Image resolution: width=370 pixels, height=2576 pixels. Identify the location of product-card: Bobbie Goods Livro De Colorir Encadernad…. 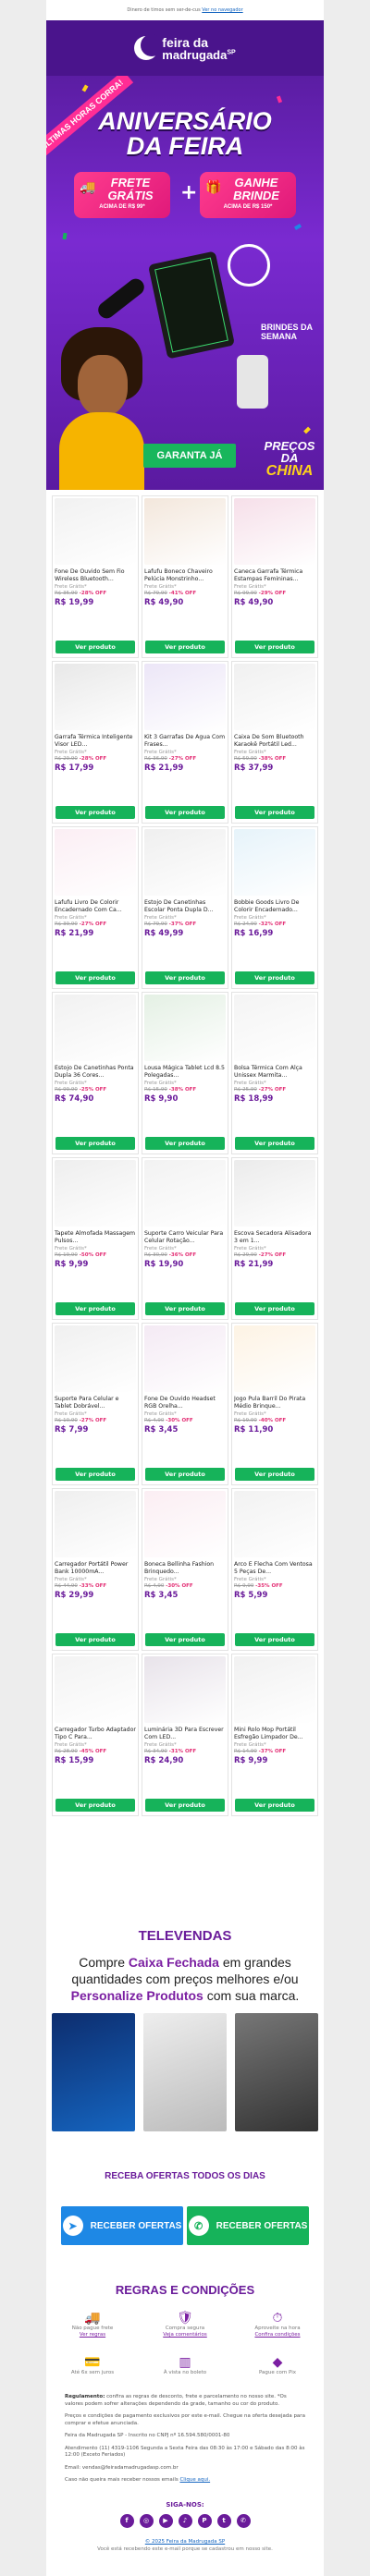
(274, 907).